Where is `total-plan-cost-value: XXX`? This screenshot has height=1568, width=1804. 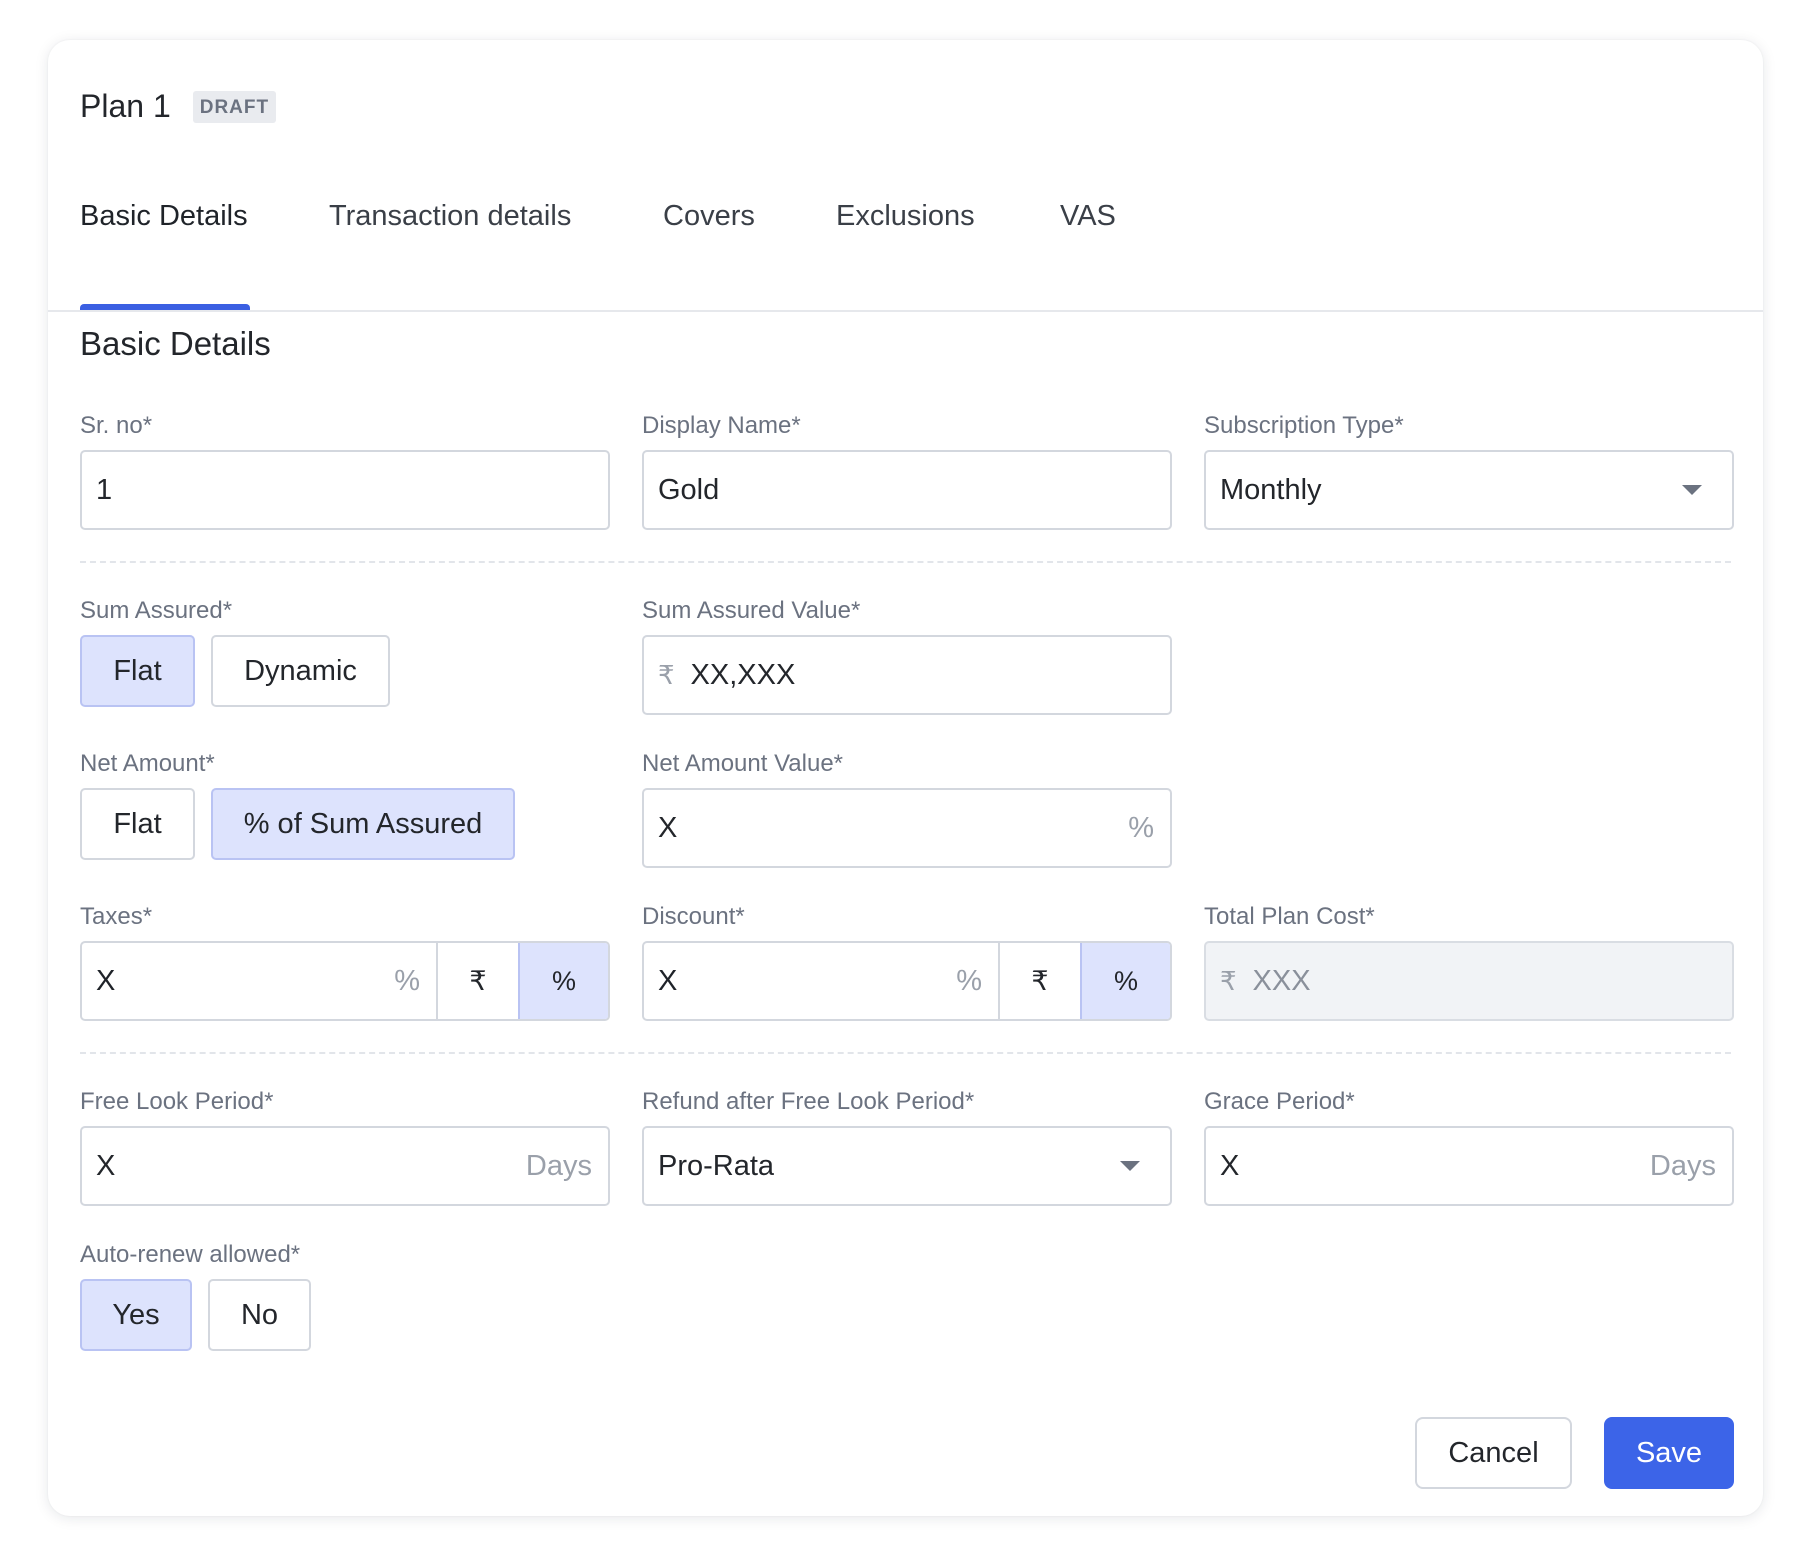
total-plan-cost-value: XXX is located at coordinates (1281, 980).